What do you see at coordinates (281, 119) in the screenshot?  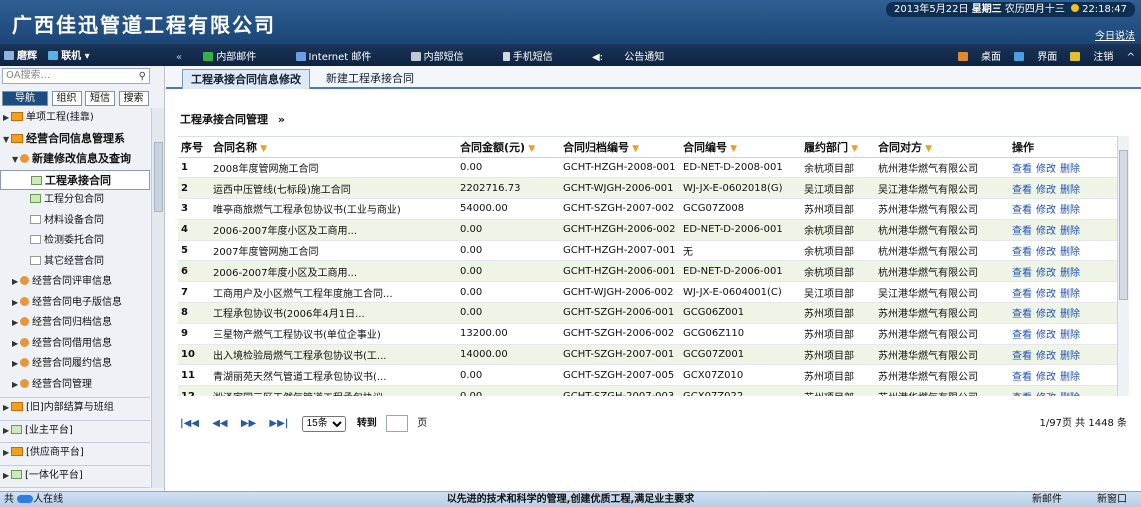 I see `collapse-section-icon: »` at bounding box center [281, 119].